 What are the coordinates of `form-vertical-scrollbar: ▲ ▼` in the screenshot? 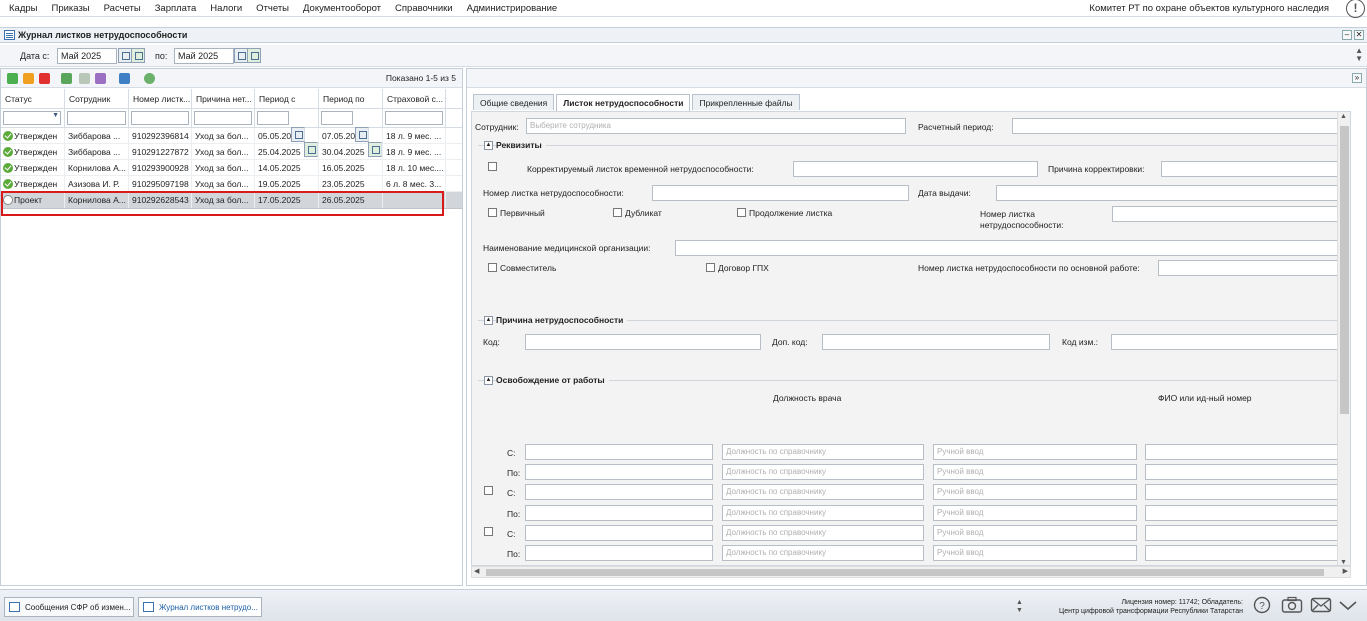 It's located at (1343, 338).